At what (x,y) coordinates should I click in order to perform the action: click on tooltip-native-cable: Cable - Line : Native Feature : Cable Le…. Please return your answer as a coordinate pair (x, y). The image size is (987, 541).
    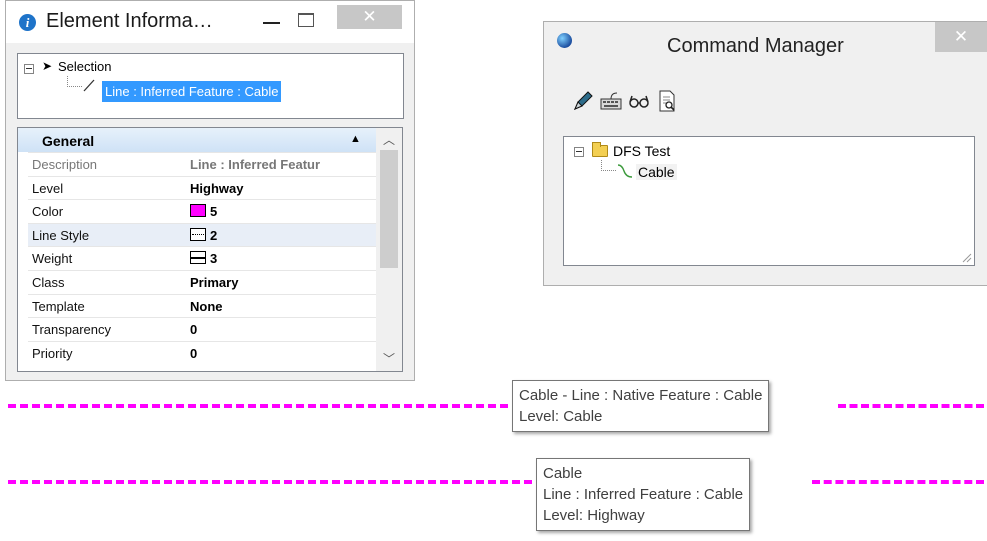
    Looking at the image, I should click on (641, 406).